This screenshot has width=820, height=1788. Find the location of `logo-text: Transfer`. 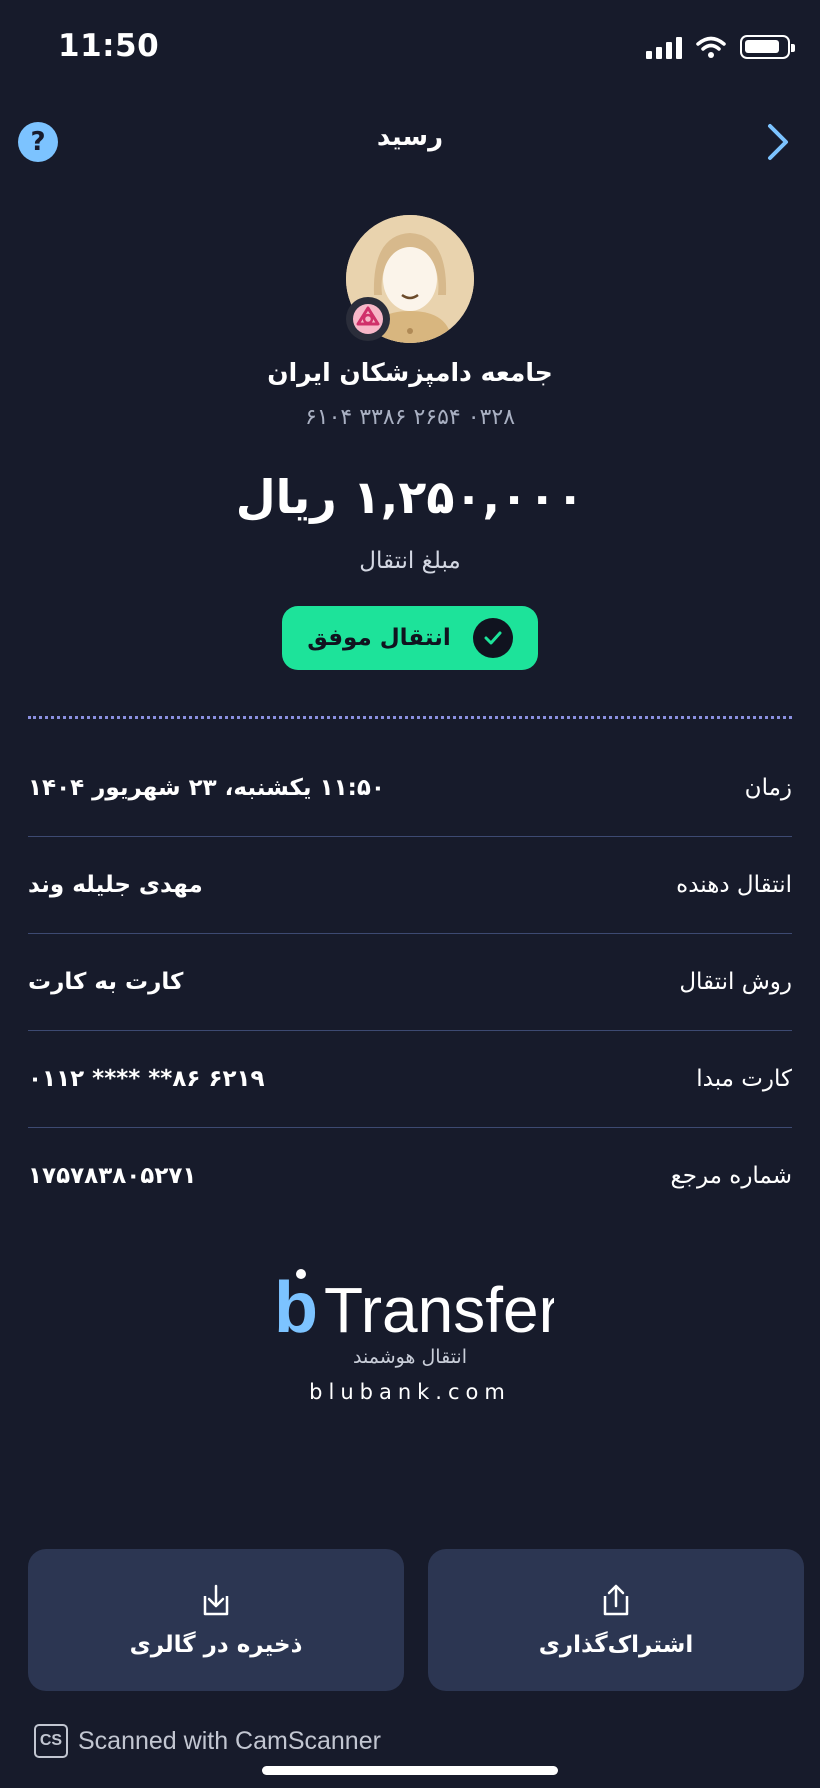

logo-text: Transfer is located at coordinates (439, 1306).